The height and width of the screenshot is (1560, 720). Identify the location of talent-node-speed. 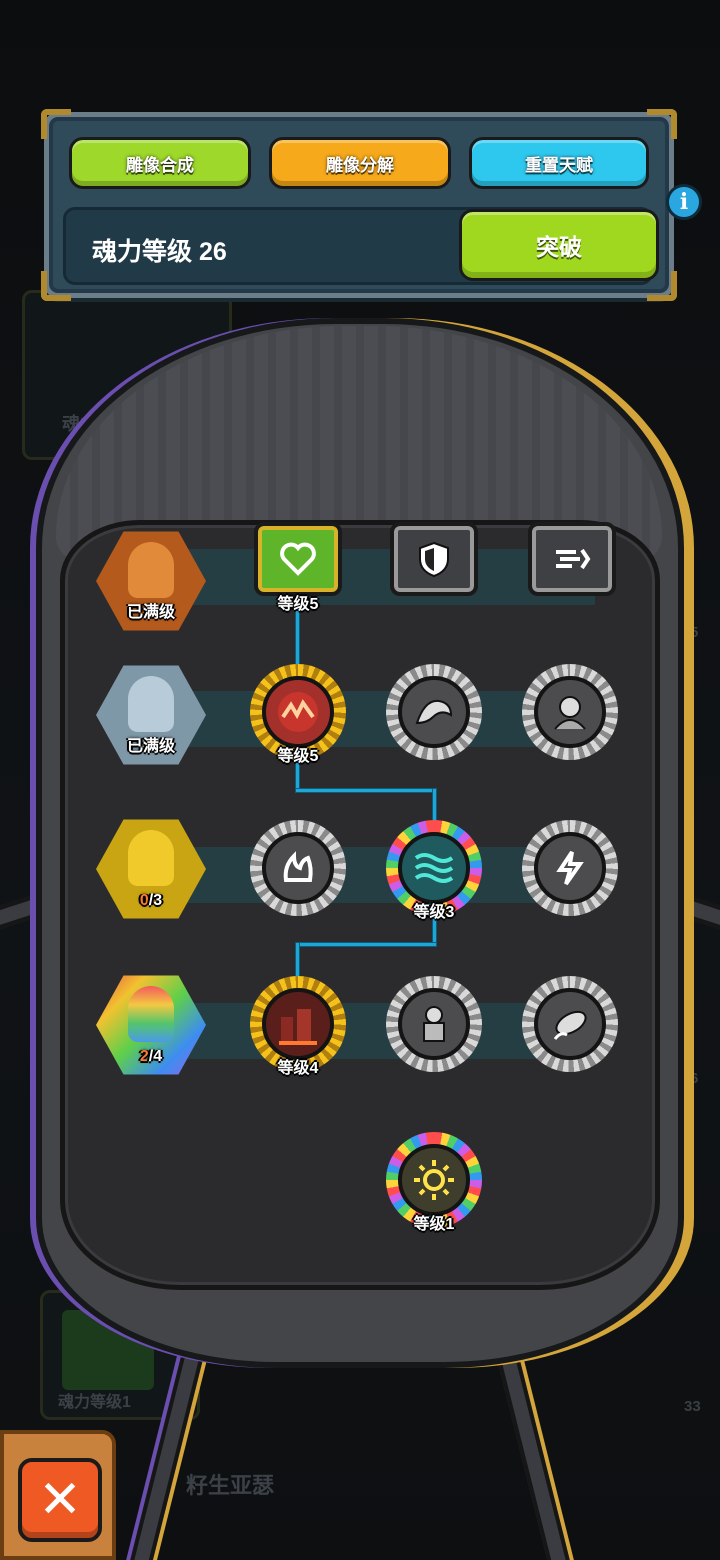
(572, 559).